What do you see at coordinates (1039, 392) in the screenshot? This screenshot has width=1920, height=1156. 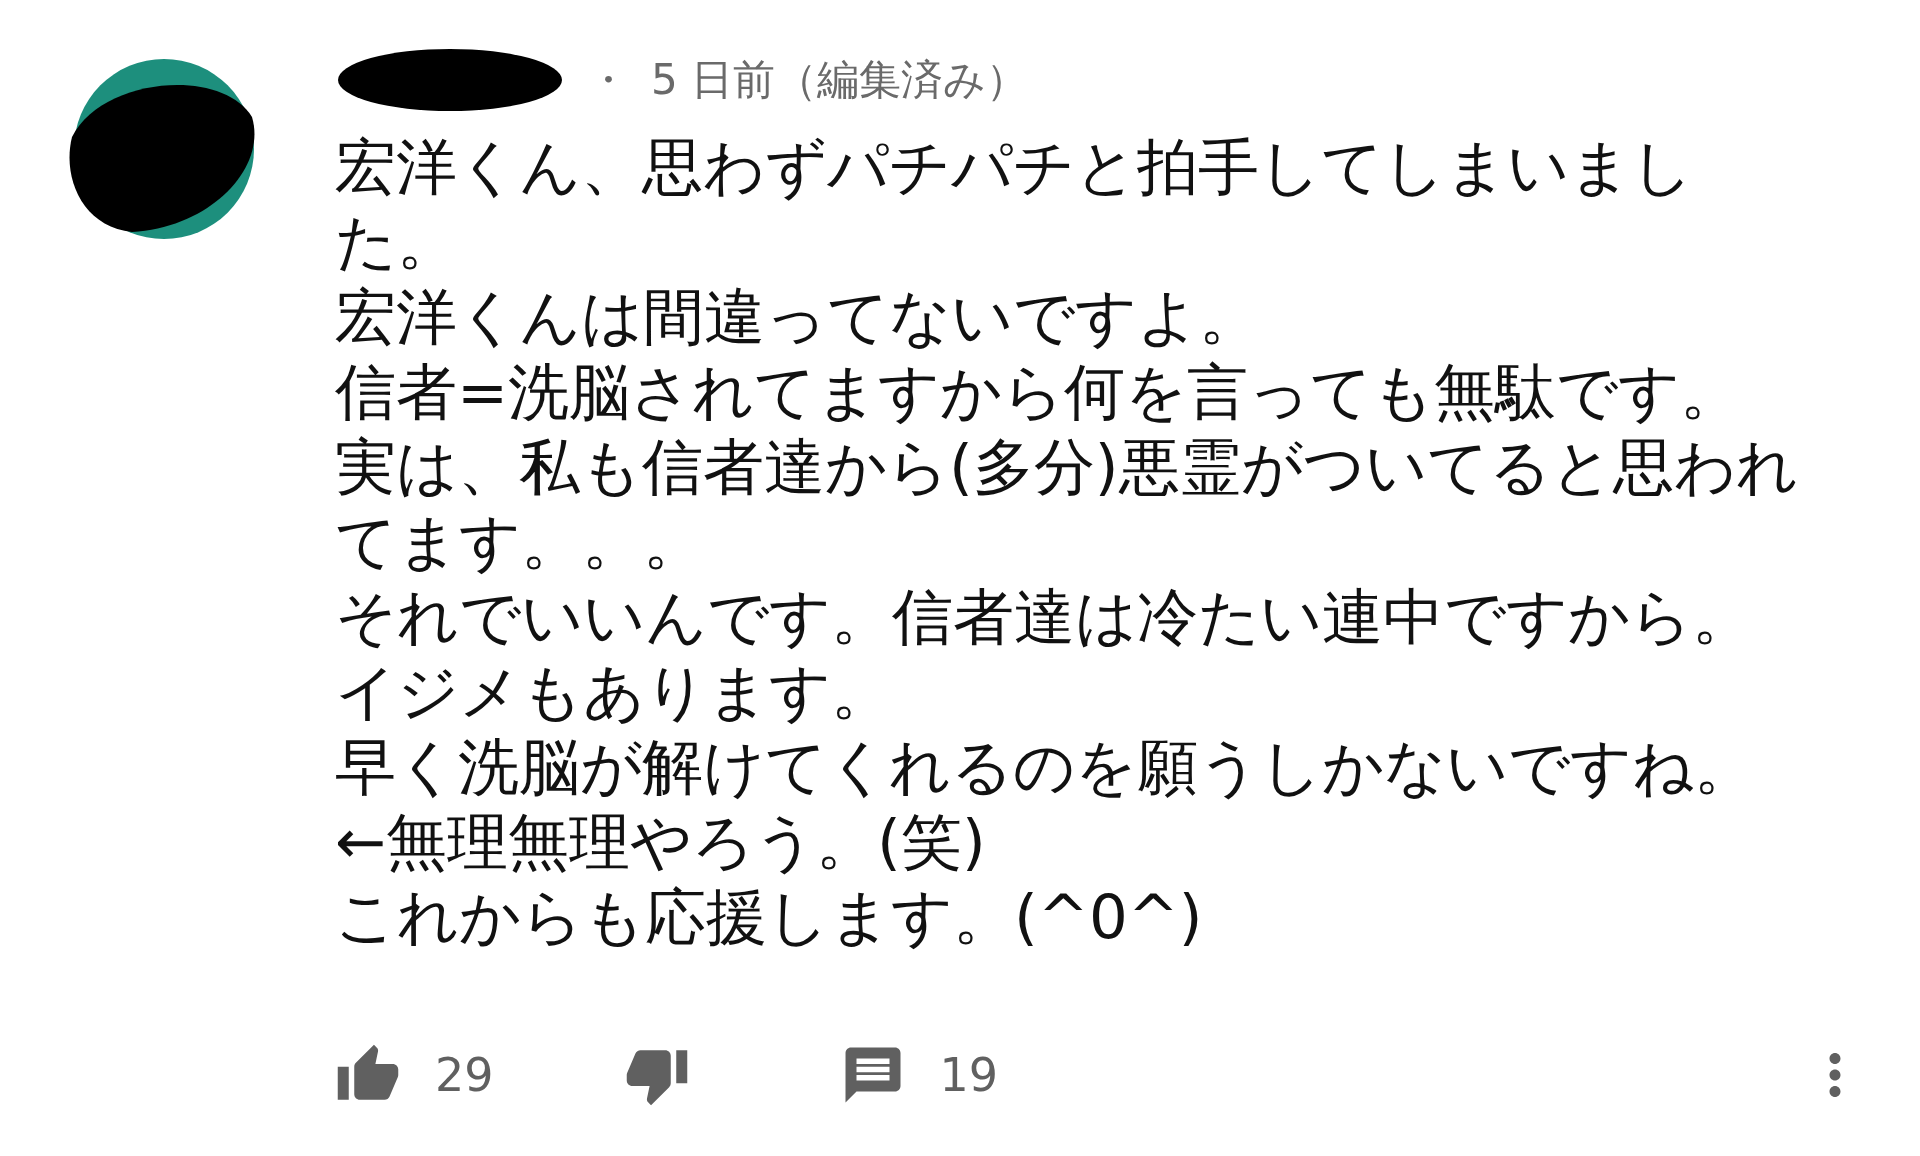 I see `comment-text-line: 信者=洗脳されてますから何を言っても無駄です。` at bounding box center [1039, 392].